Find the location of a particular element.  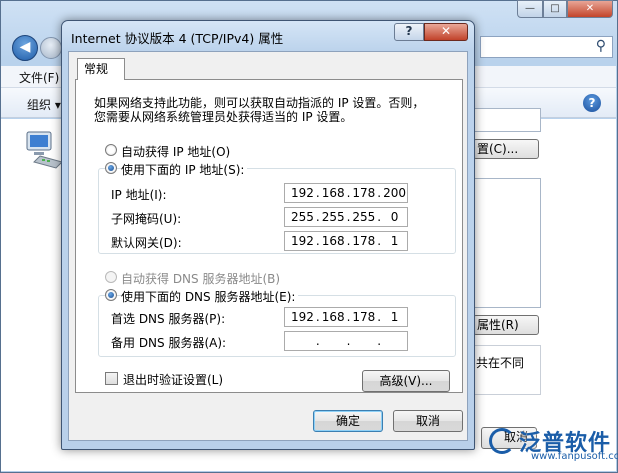

forward-button is located at coordinates (51, 48).